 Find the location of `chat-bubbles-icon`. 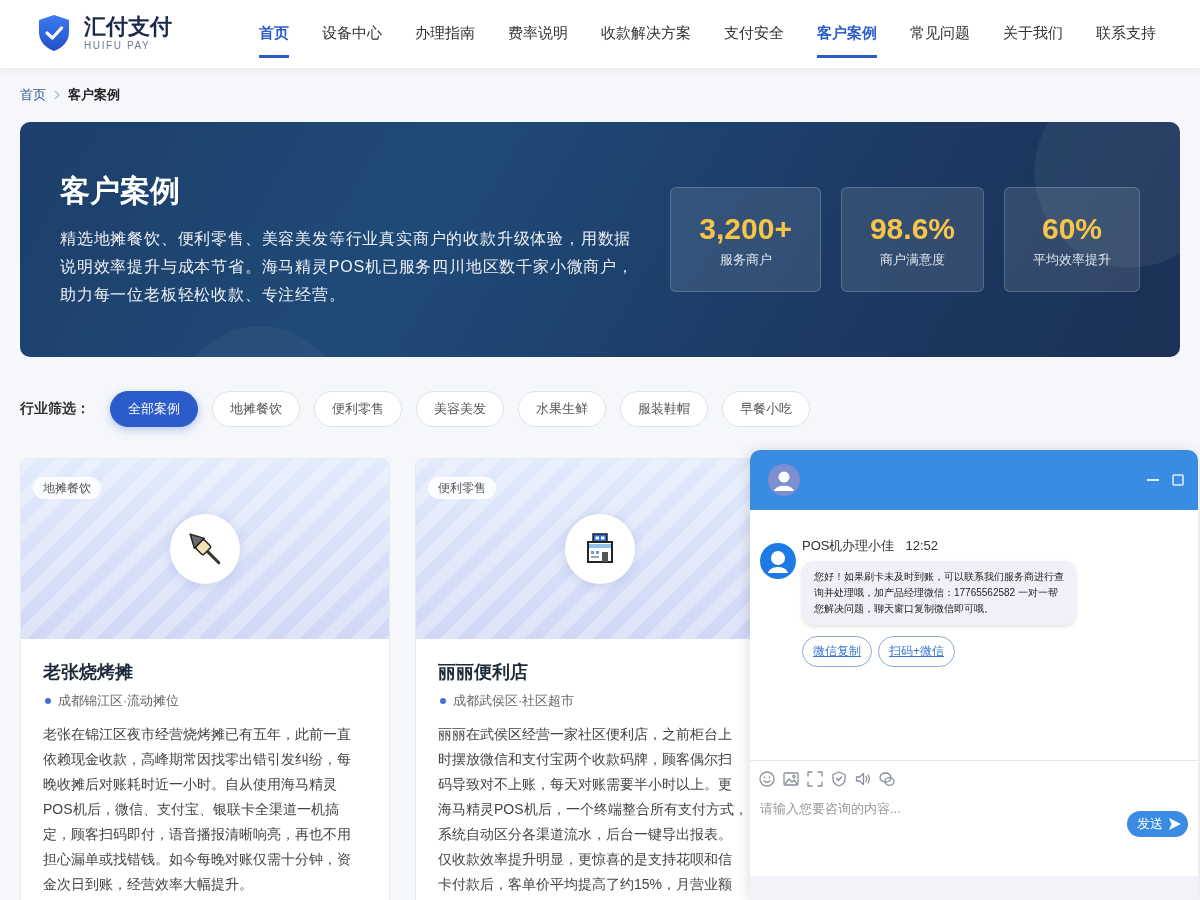

chat-bubbles-icon is located at coordinates (887, 779).